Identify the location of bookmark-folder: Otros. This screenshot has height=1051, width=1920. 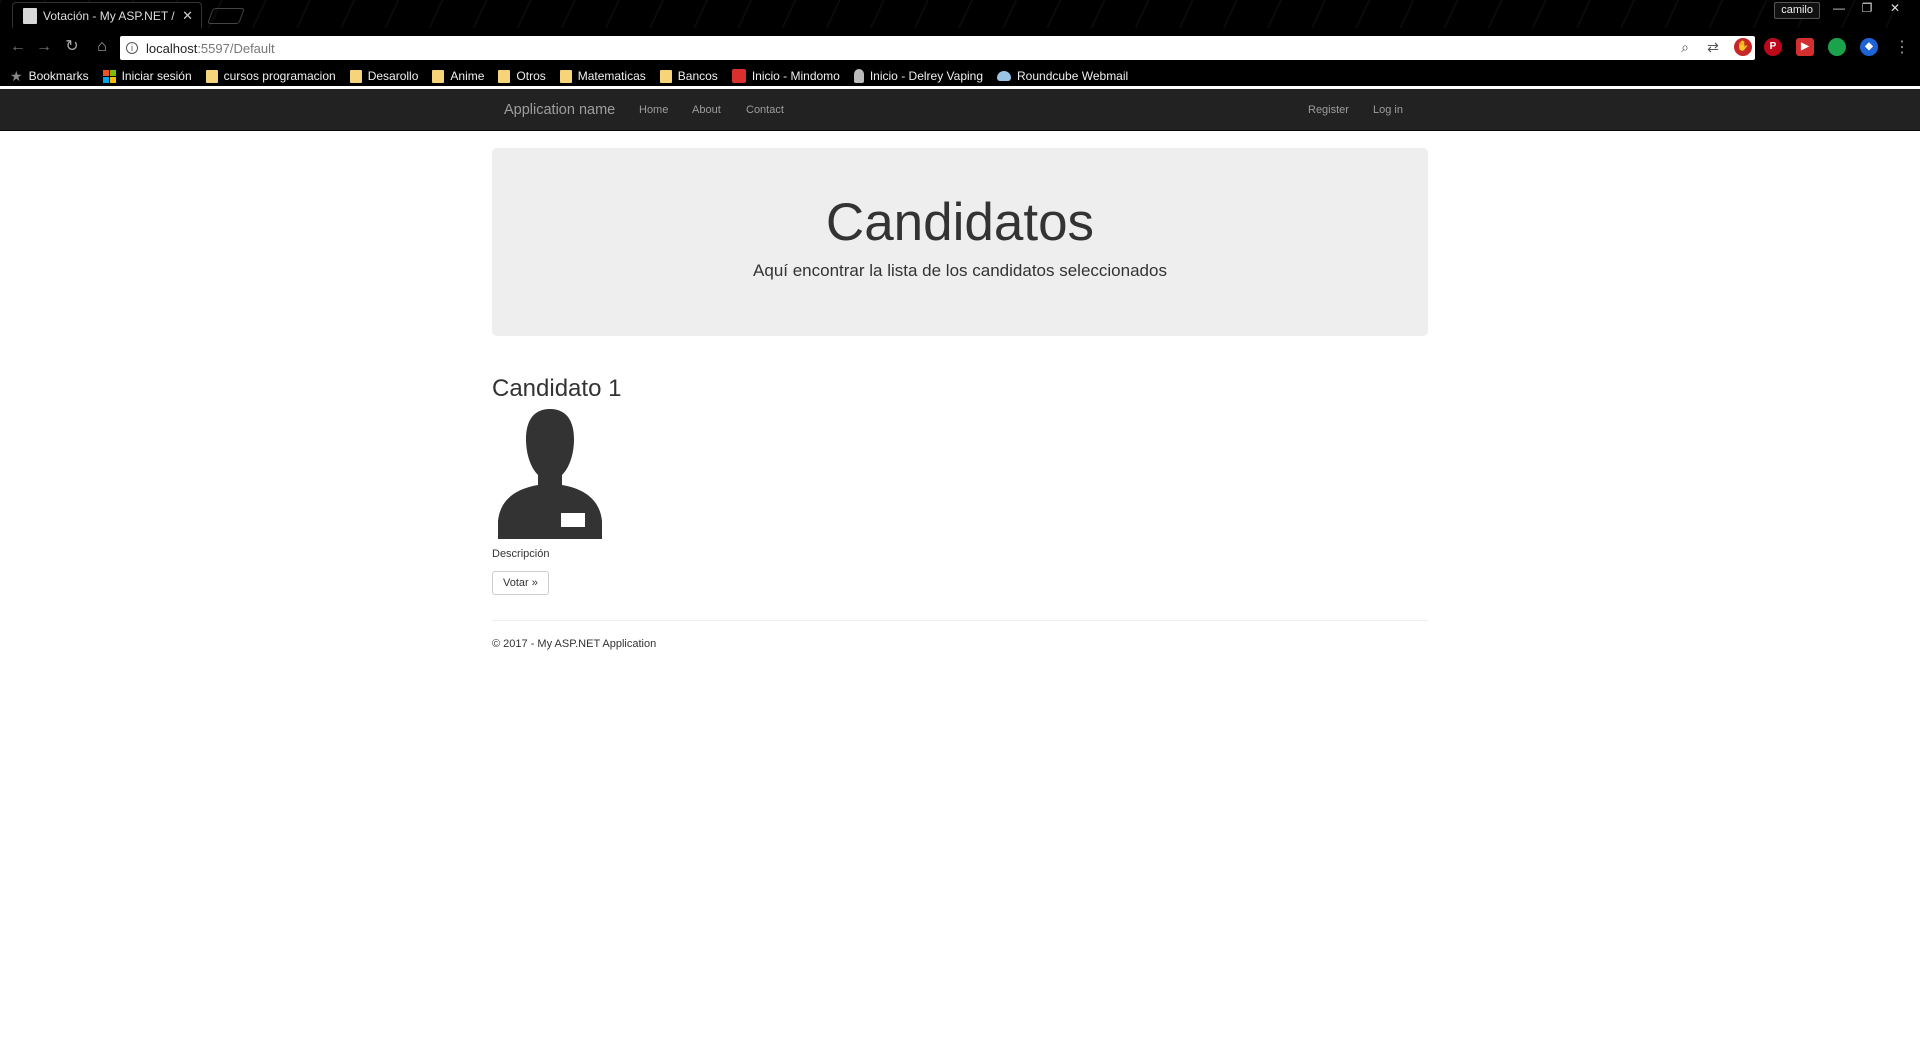
(522, 76).